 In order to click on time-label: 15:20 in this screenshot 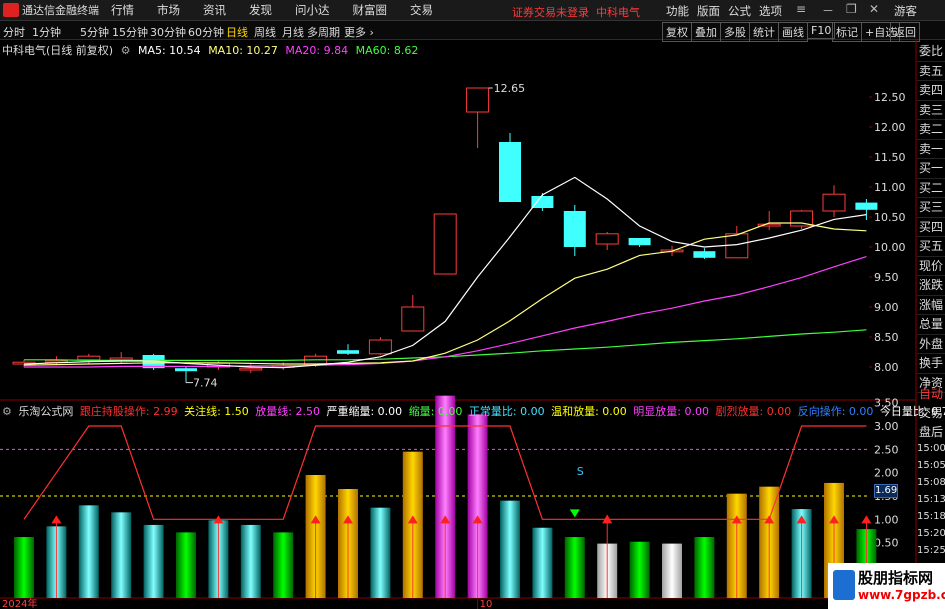, I will do `click(931, 533)`.